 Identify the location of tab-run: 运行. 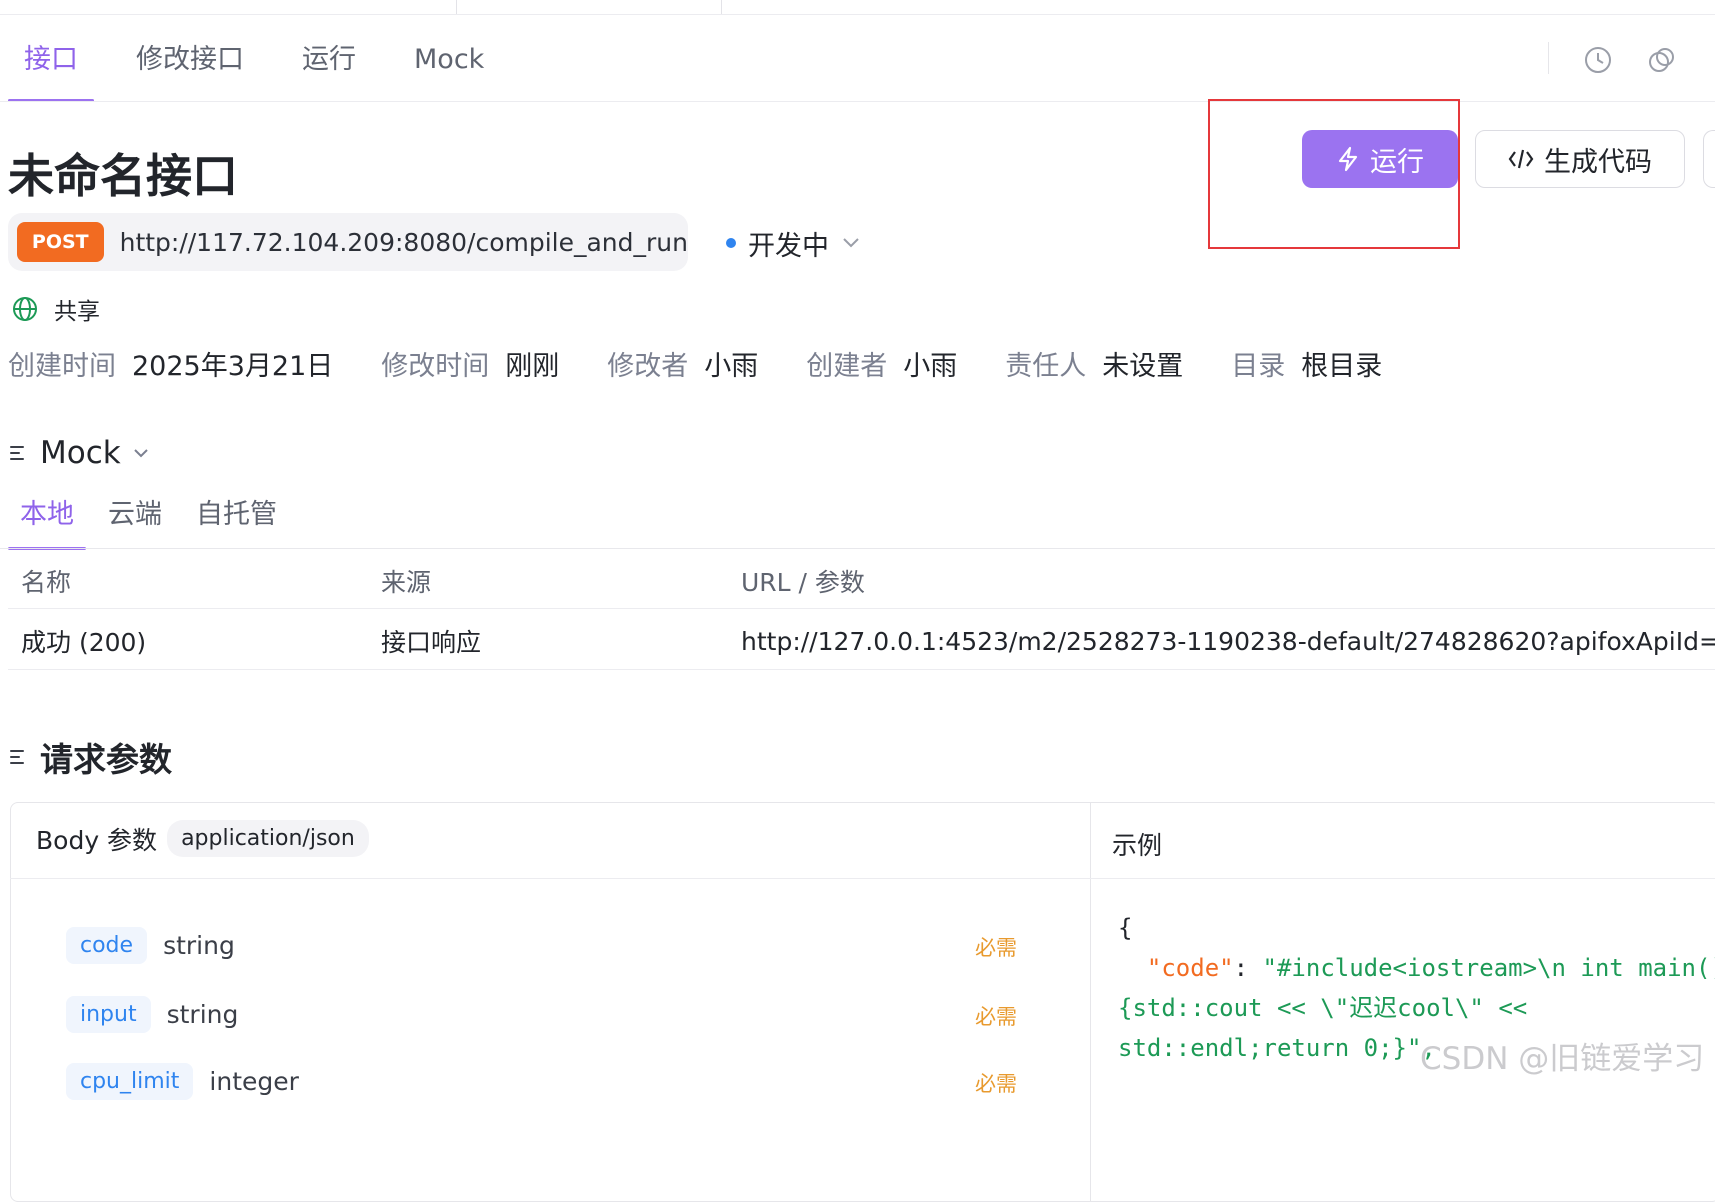
(329, 66).